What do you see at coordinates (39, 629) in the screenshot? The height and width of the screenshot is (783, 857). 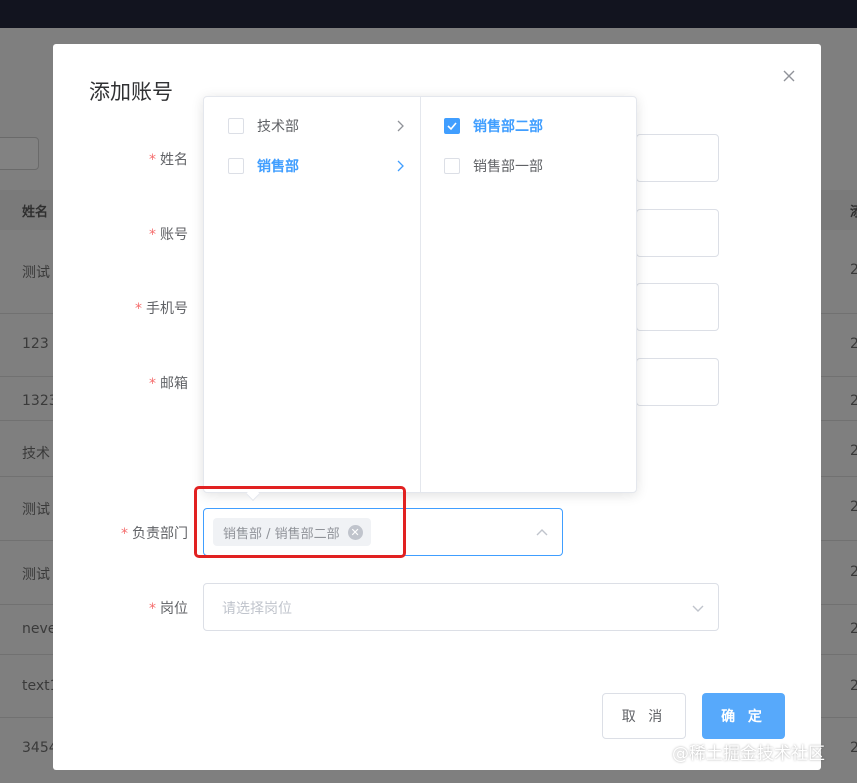 I see `background-row-name: neve` at bounding box center [39, 629].